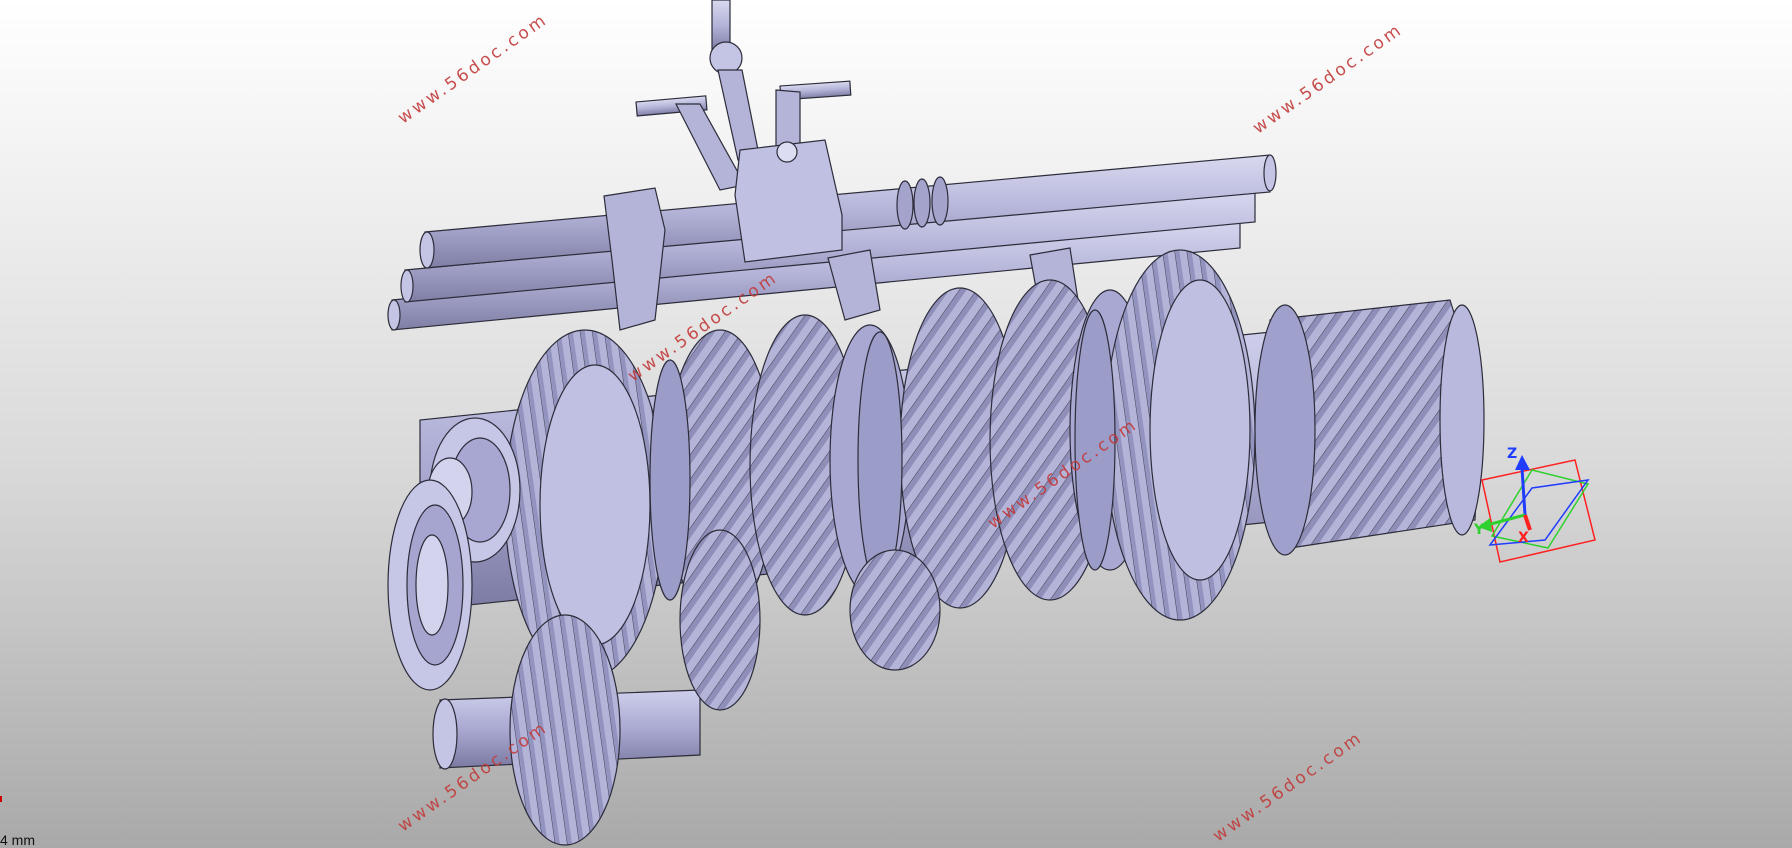  Describe the element at coordinates (1512, 454) in the screenshot. I see `axis-z-label: Z` at that location.